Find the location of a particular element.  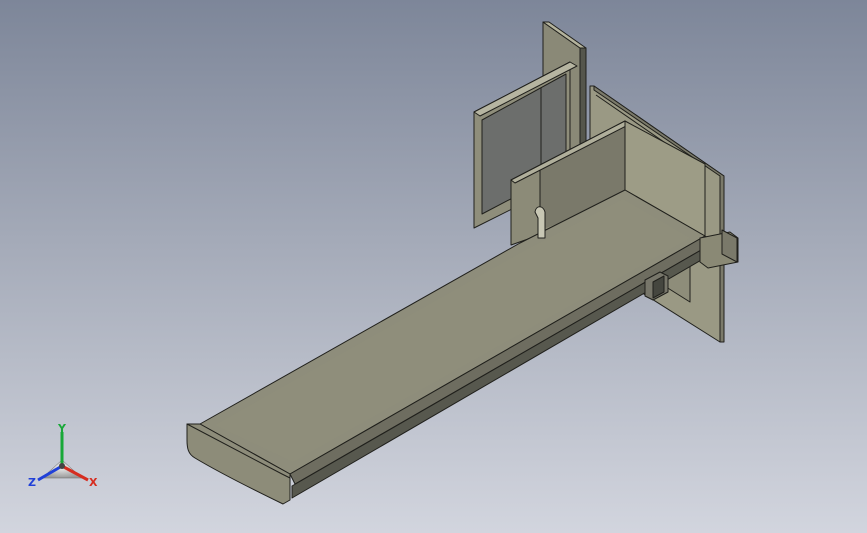

triad-origin is located at coordinates (62, 466).